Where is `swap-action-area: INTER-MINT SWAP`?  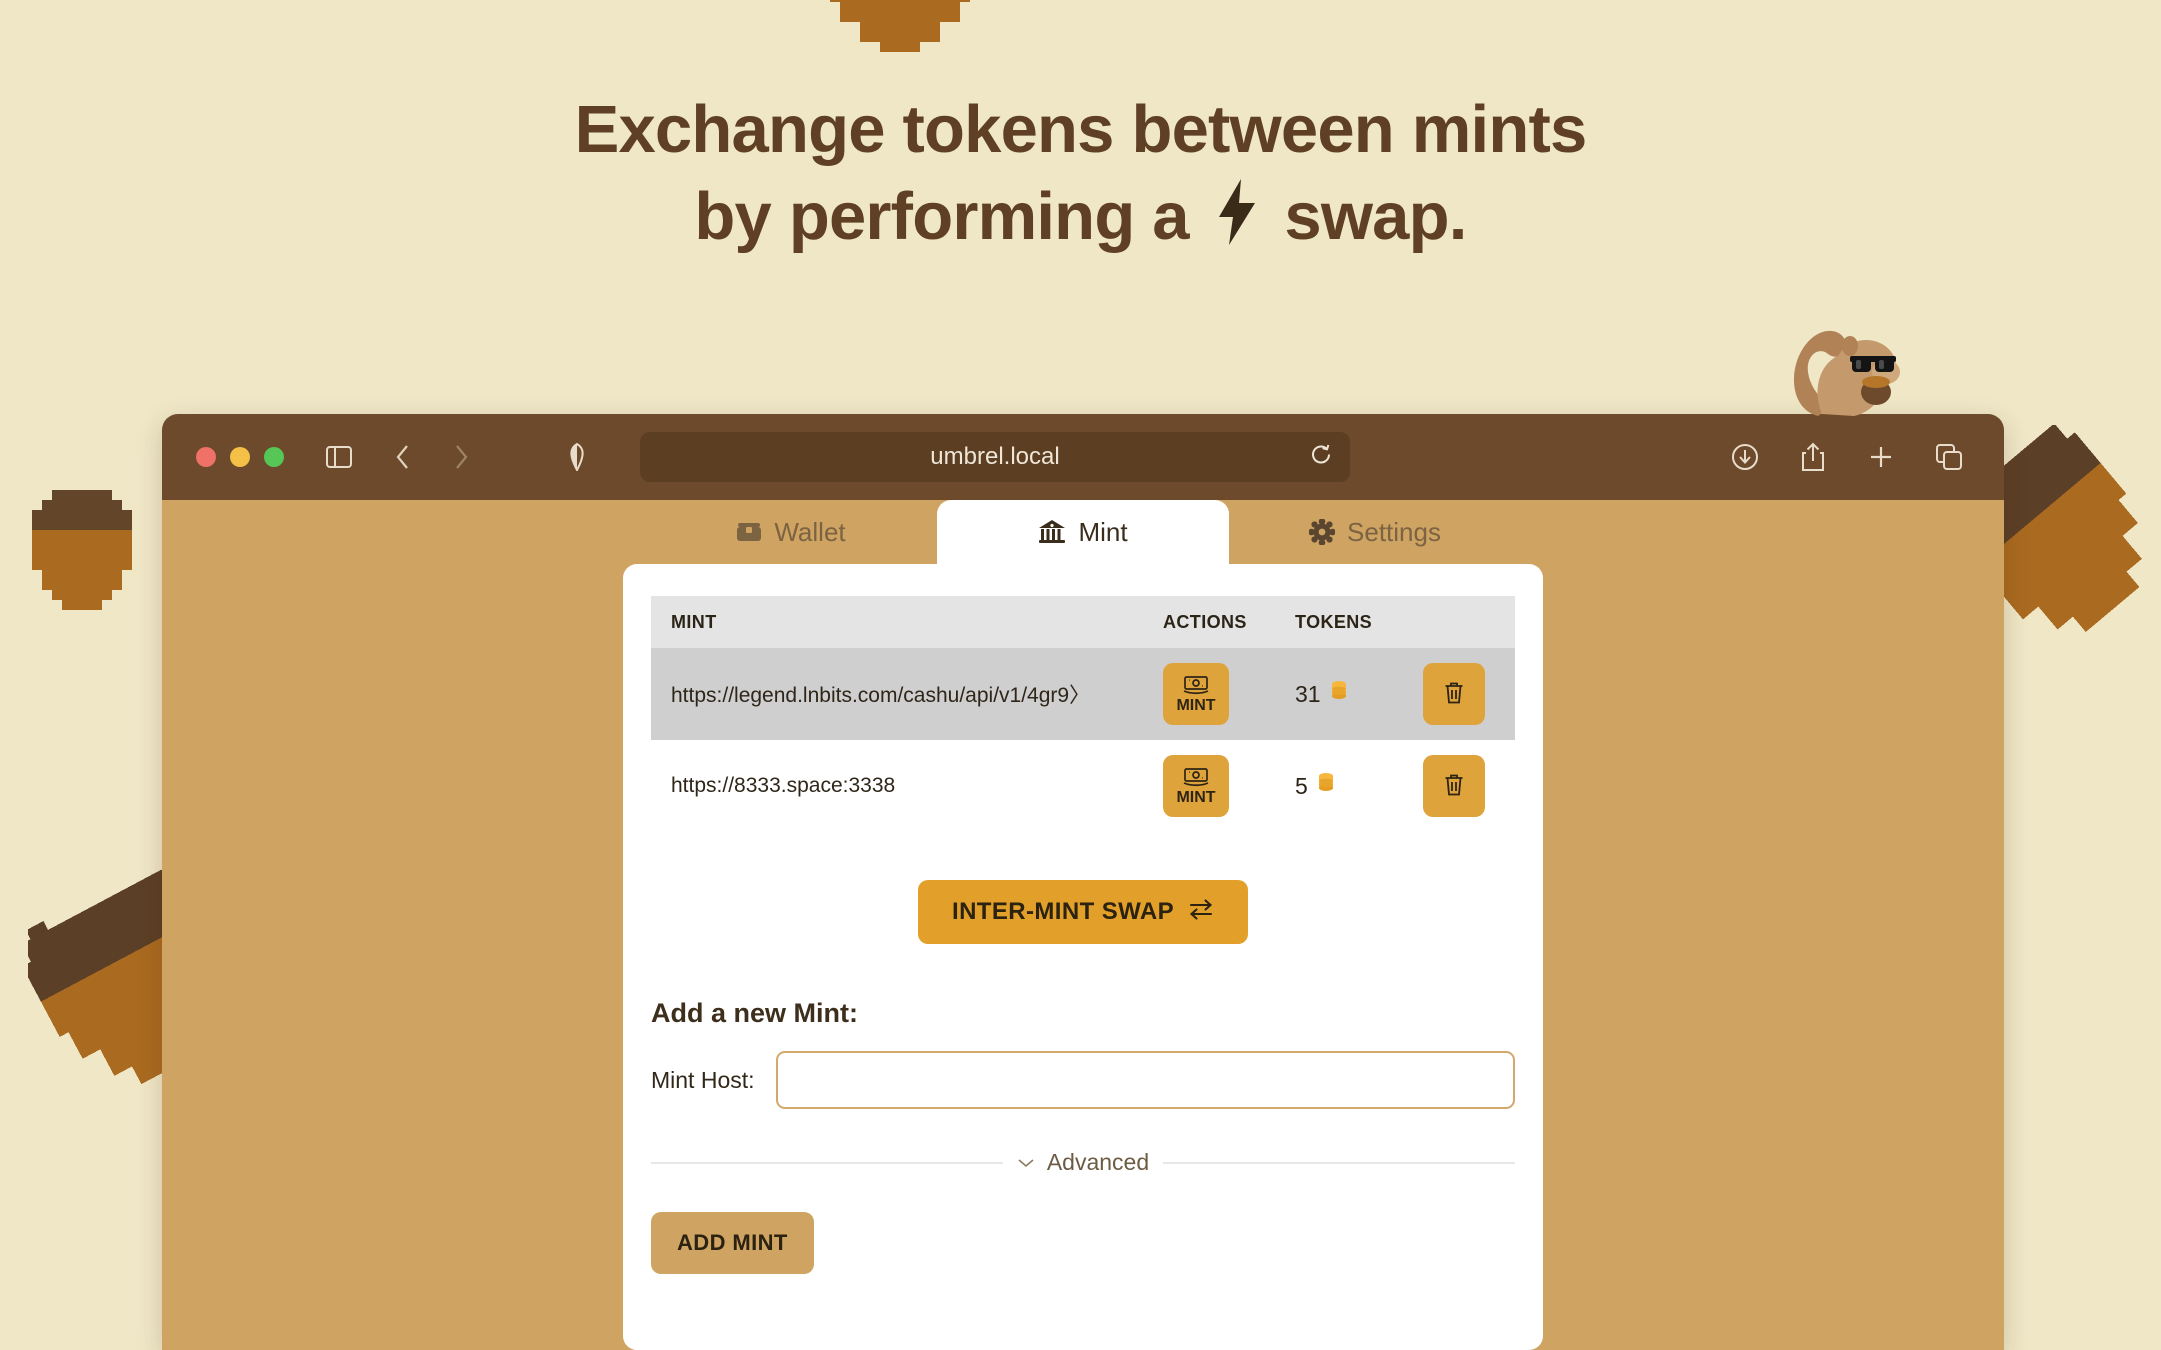 swap-action-area: INTER-MINT SWAP is located at coordinates (1083, 912).